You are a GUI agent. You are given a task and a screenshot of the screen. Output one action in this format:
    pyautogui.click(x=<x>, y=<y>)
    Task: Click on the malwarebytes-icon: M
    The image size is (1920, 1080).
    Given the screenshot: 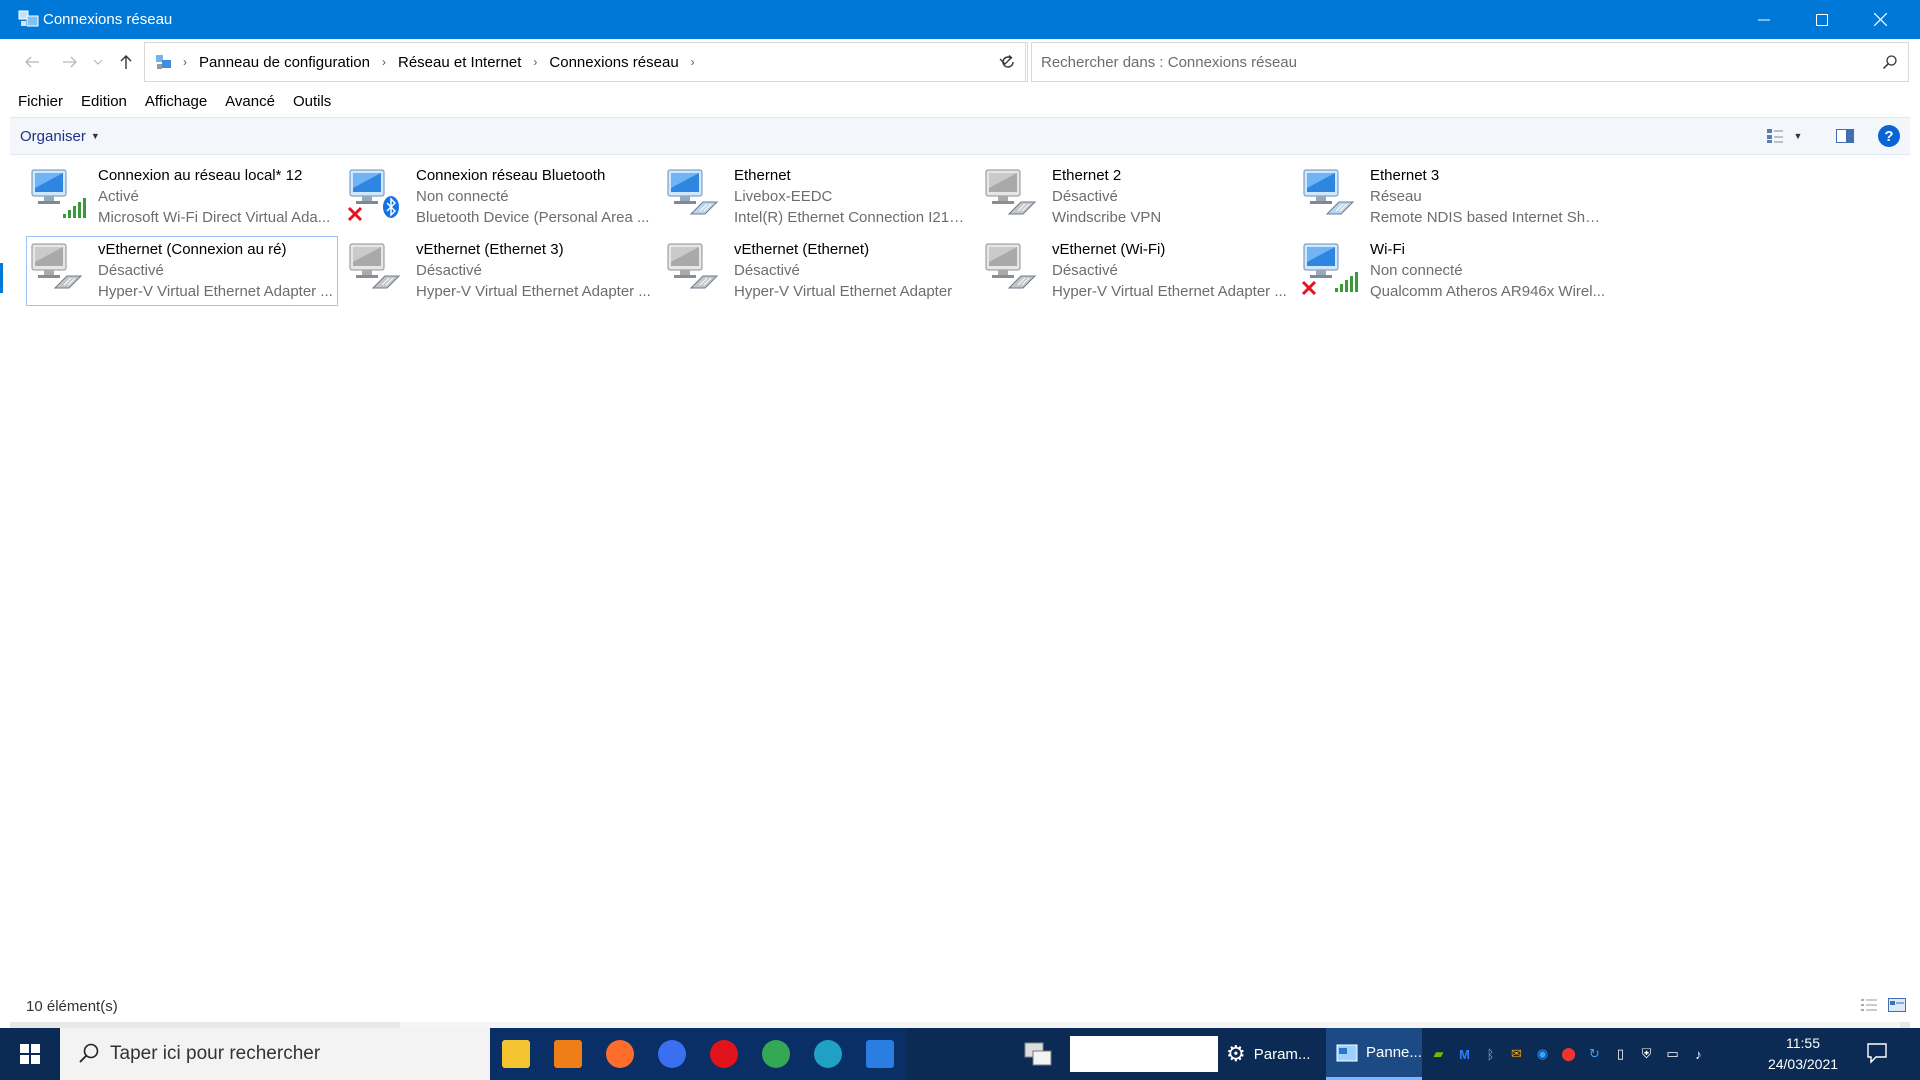 What is the action you would take?
    pyautogui.click(x=1464, y=1054)
    